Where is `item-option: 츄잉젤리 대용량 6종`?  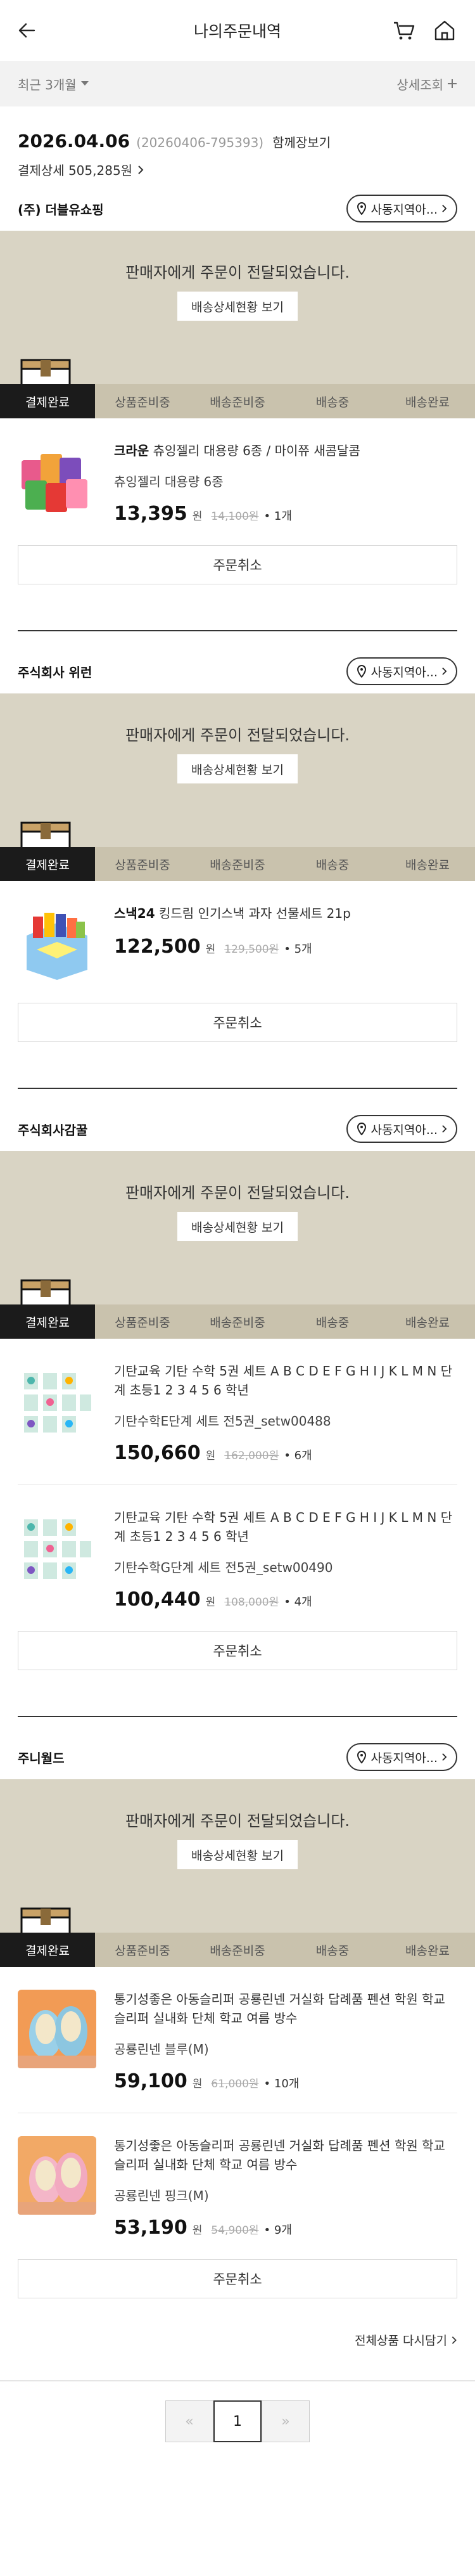
item-option: 츄잉젤리 대용량 6종 is located at coordinates (169, 481).